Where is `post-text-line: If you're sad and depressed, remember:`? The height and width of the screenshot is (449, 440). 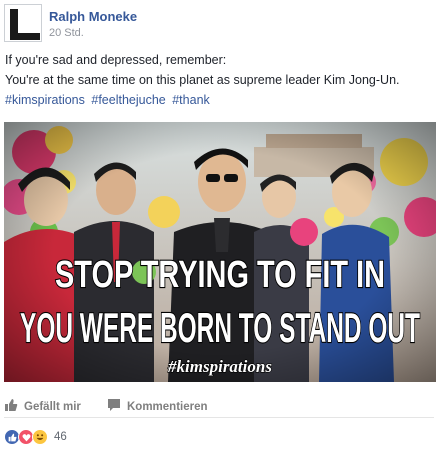 post-text-line: If you're sad and depressed, remember: is located at coordinates (116, 60).